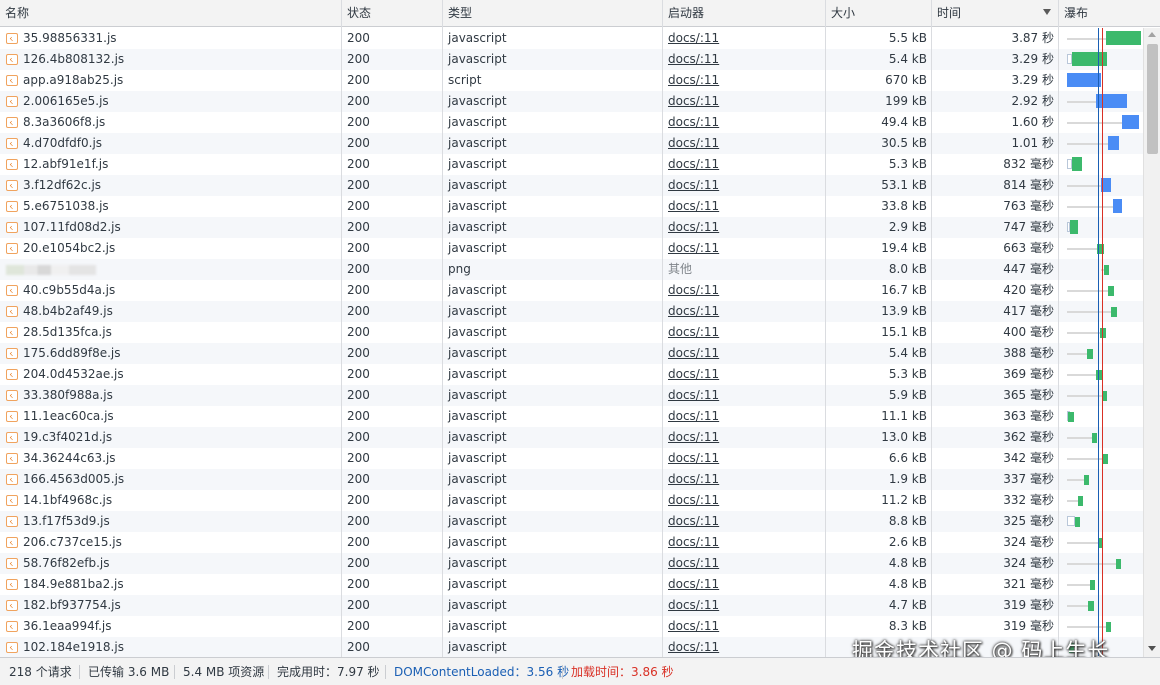 This screenshot has height=685, width=1160. I want to click on column-header-name: 名称, so click(170, 13).